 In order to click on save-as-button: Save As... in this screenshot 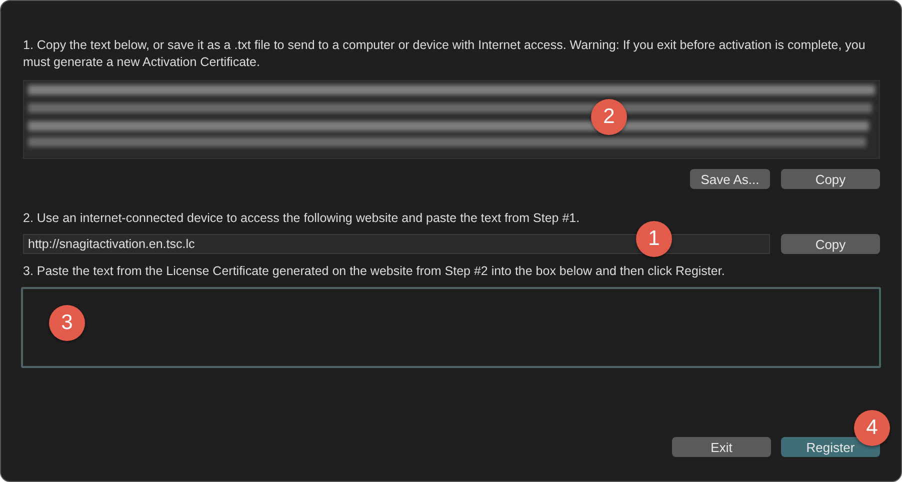, I will do `click(730, 179)`.